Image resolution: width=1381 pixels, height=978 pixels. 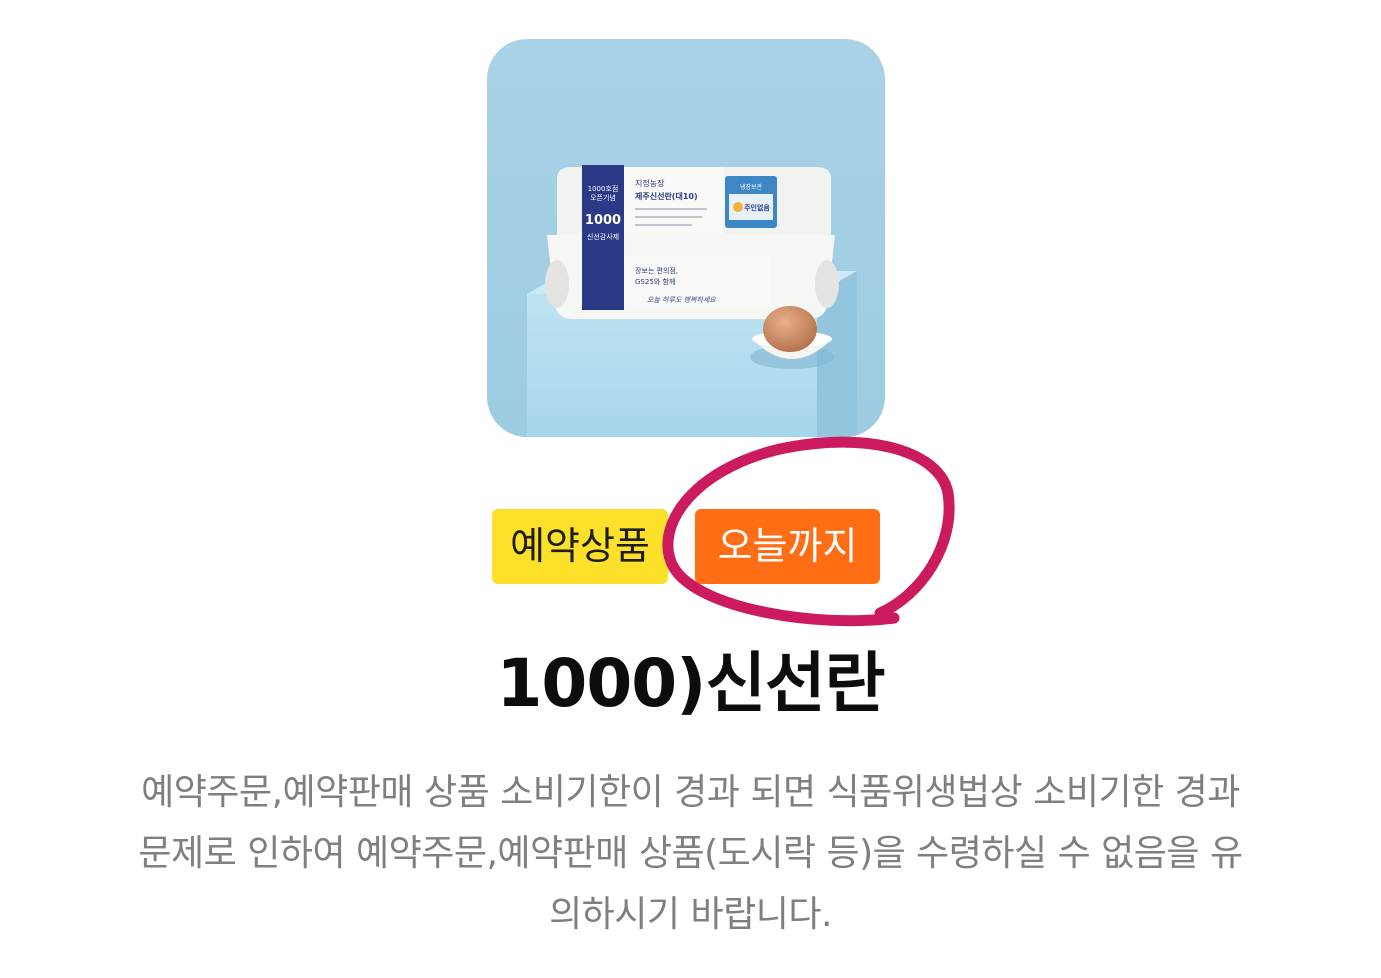 I want to click on until-today-badge: 오늘까지, so click(x=787, y=546).